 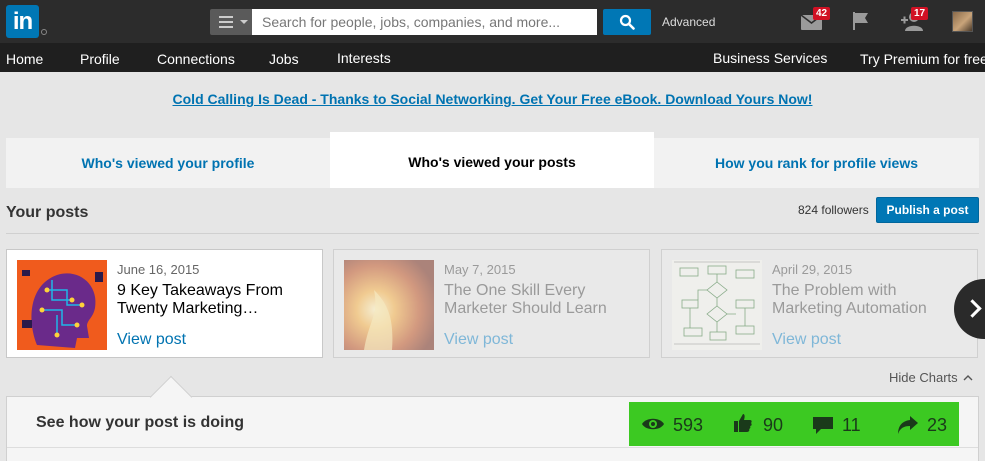 I want to click on flag-icon, so click(x=860, y=21).